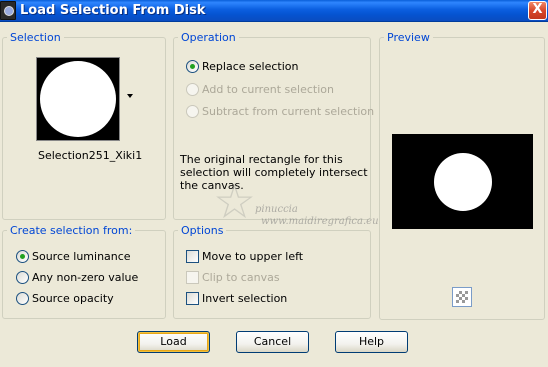  What do you see at coordinates (202, 230) in the screenshot?
I see `options-group-label: Options` at bounding box center [202, 230].